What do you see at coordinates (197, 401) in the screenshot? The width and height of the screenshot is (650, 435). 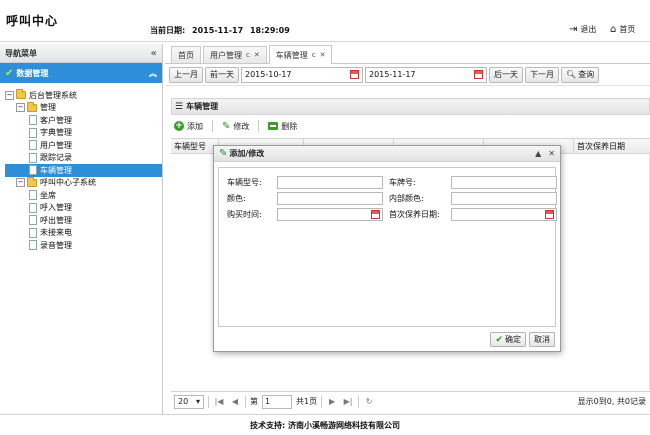 I see `chevron-down-icon: ▾` at bounding box center [197, 401].